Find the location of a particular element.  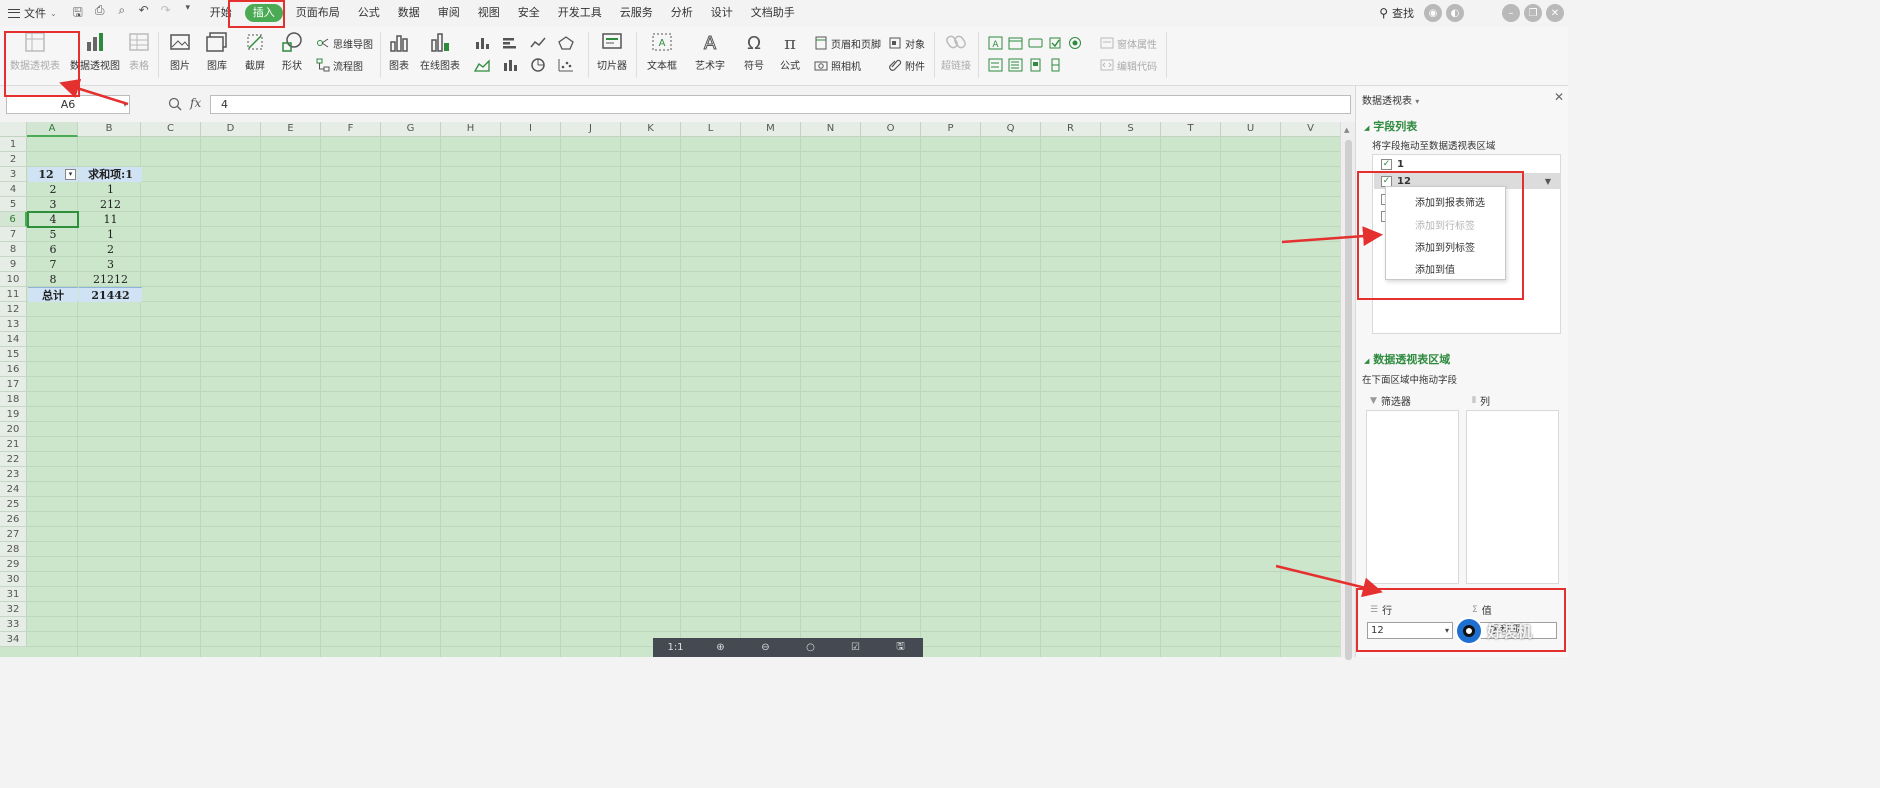

checkbox-checked-icon: ✓ is located at coordinates (1386, 164).